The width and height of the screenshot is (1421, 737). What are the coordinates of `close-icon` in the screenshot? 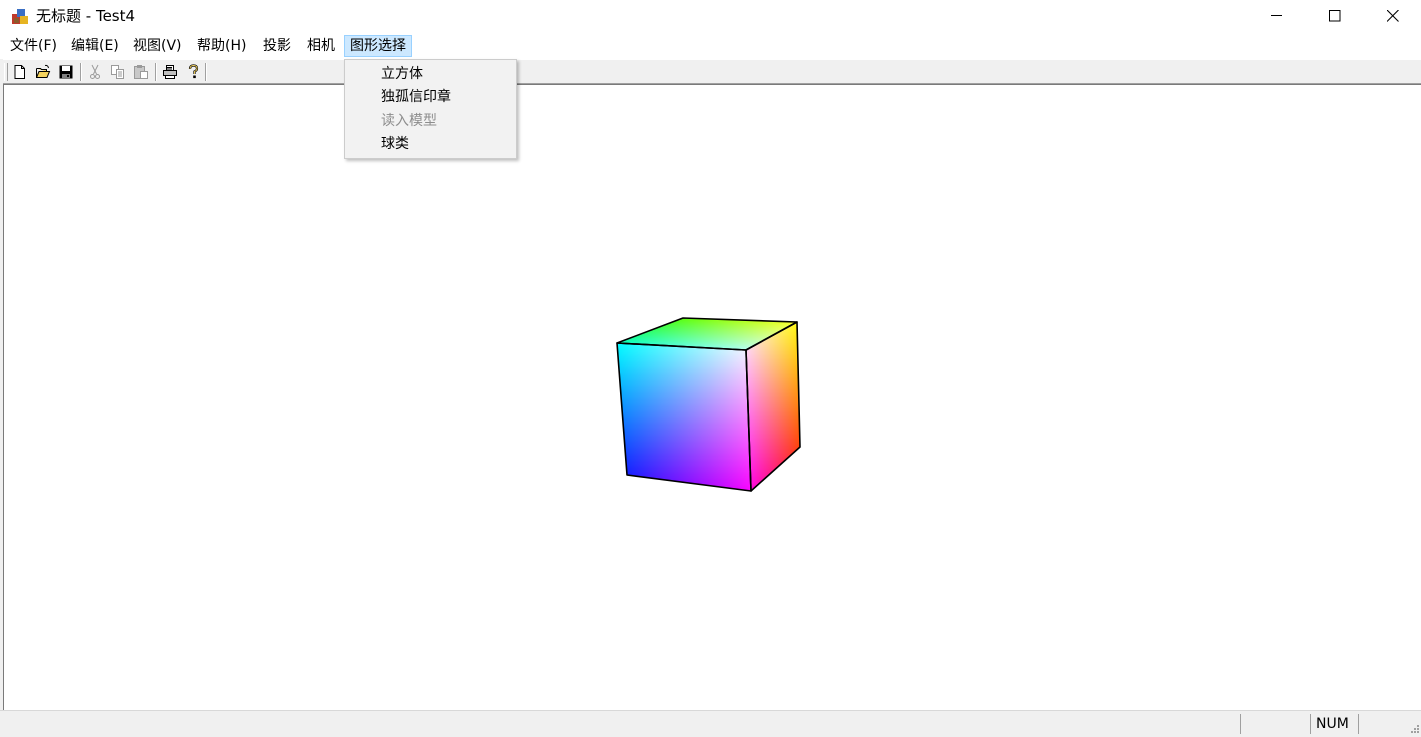 It's located at (1393, 16).